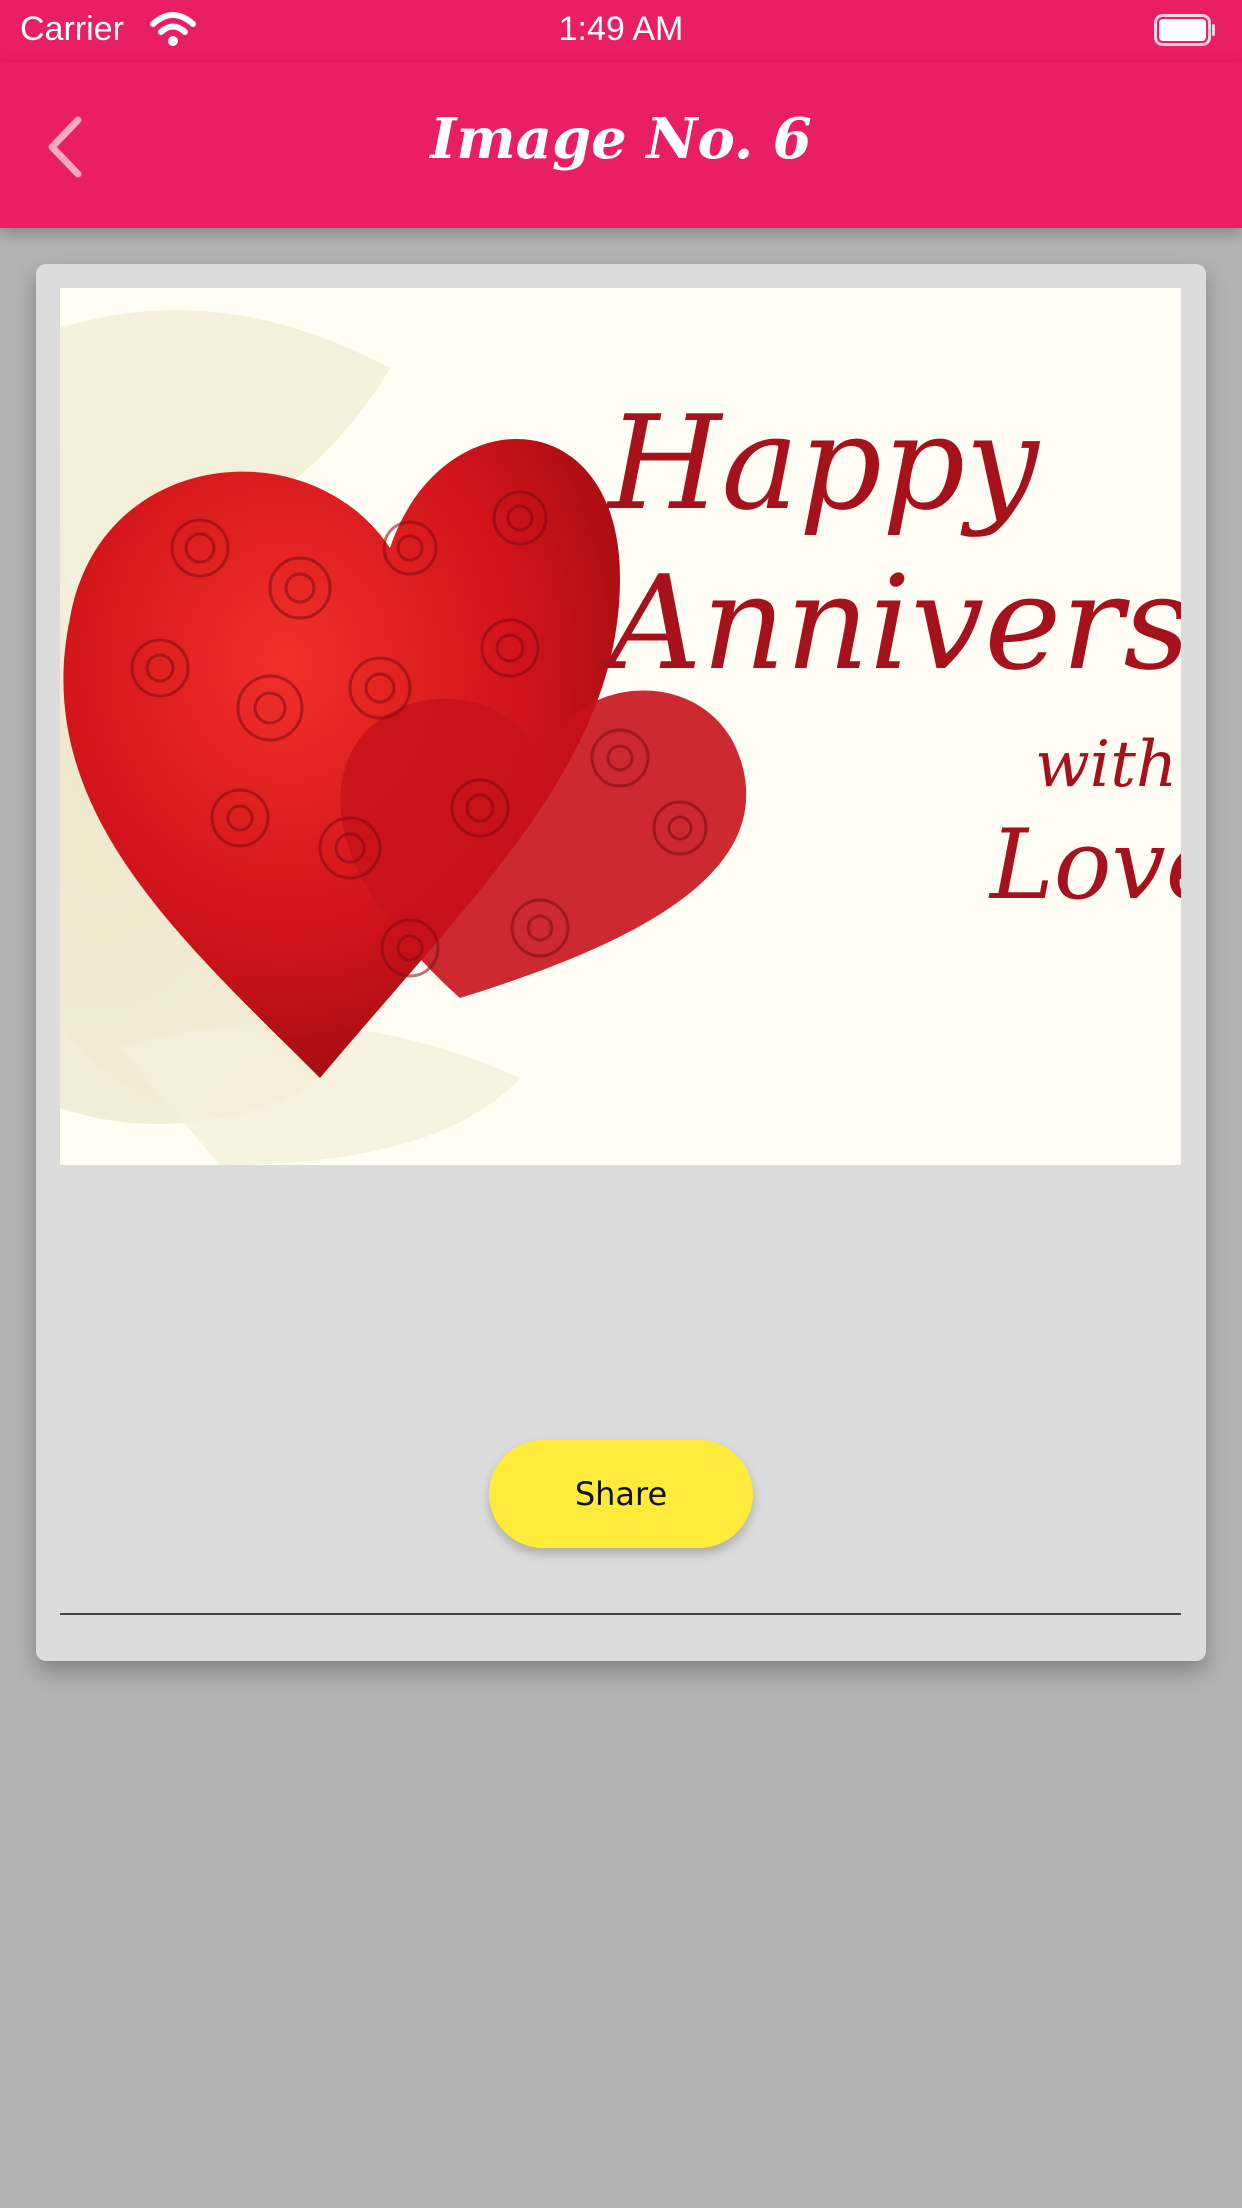  I want to click on clock: 1:49 AM, so click(621, 29).